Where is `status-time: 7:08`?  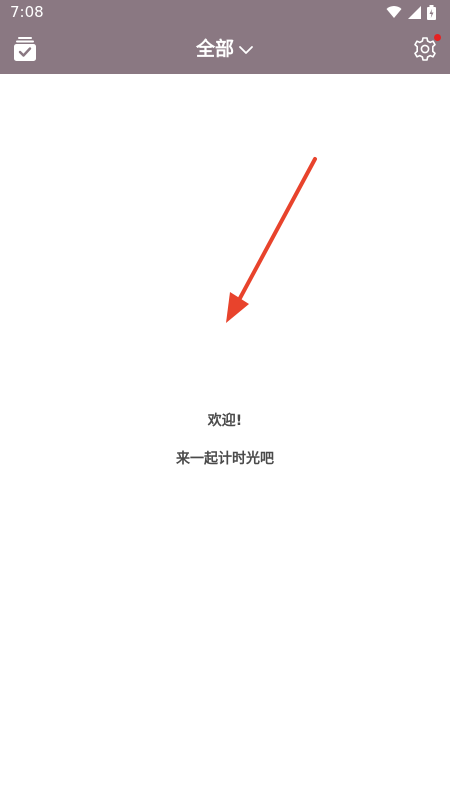
status-time: 7:08 is located at coordinates (27, 12).